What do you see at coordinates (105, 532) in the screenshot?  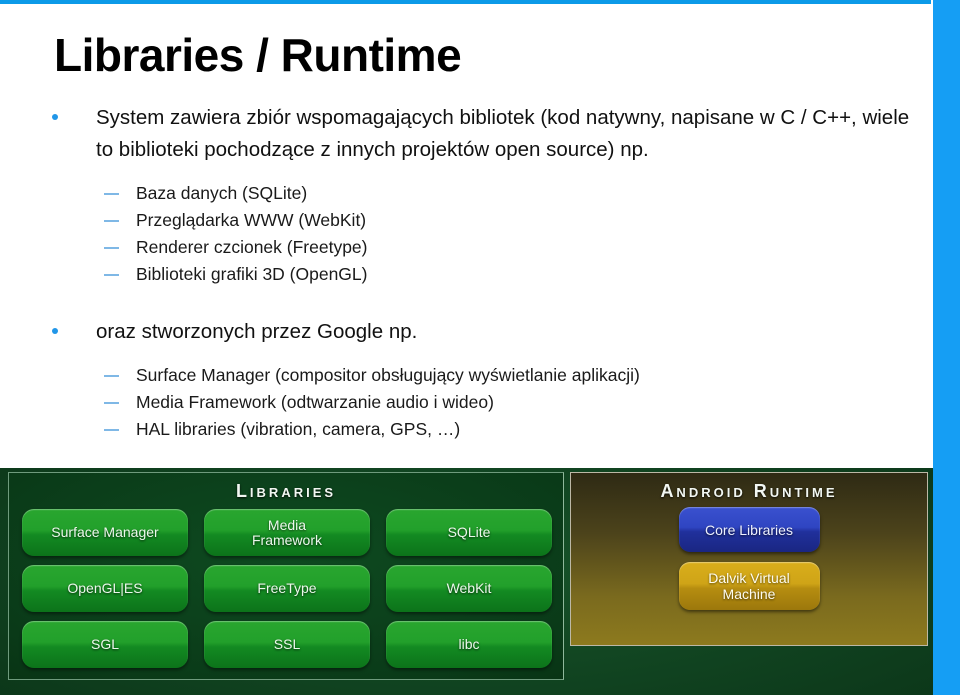 I see `lib-button-surface-manager: Surface Manager` at bounding box center [105, 532].